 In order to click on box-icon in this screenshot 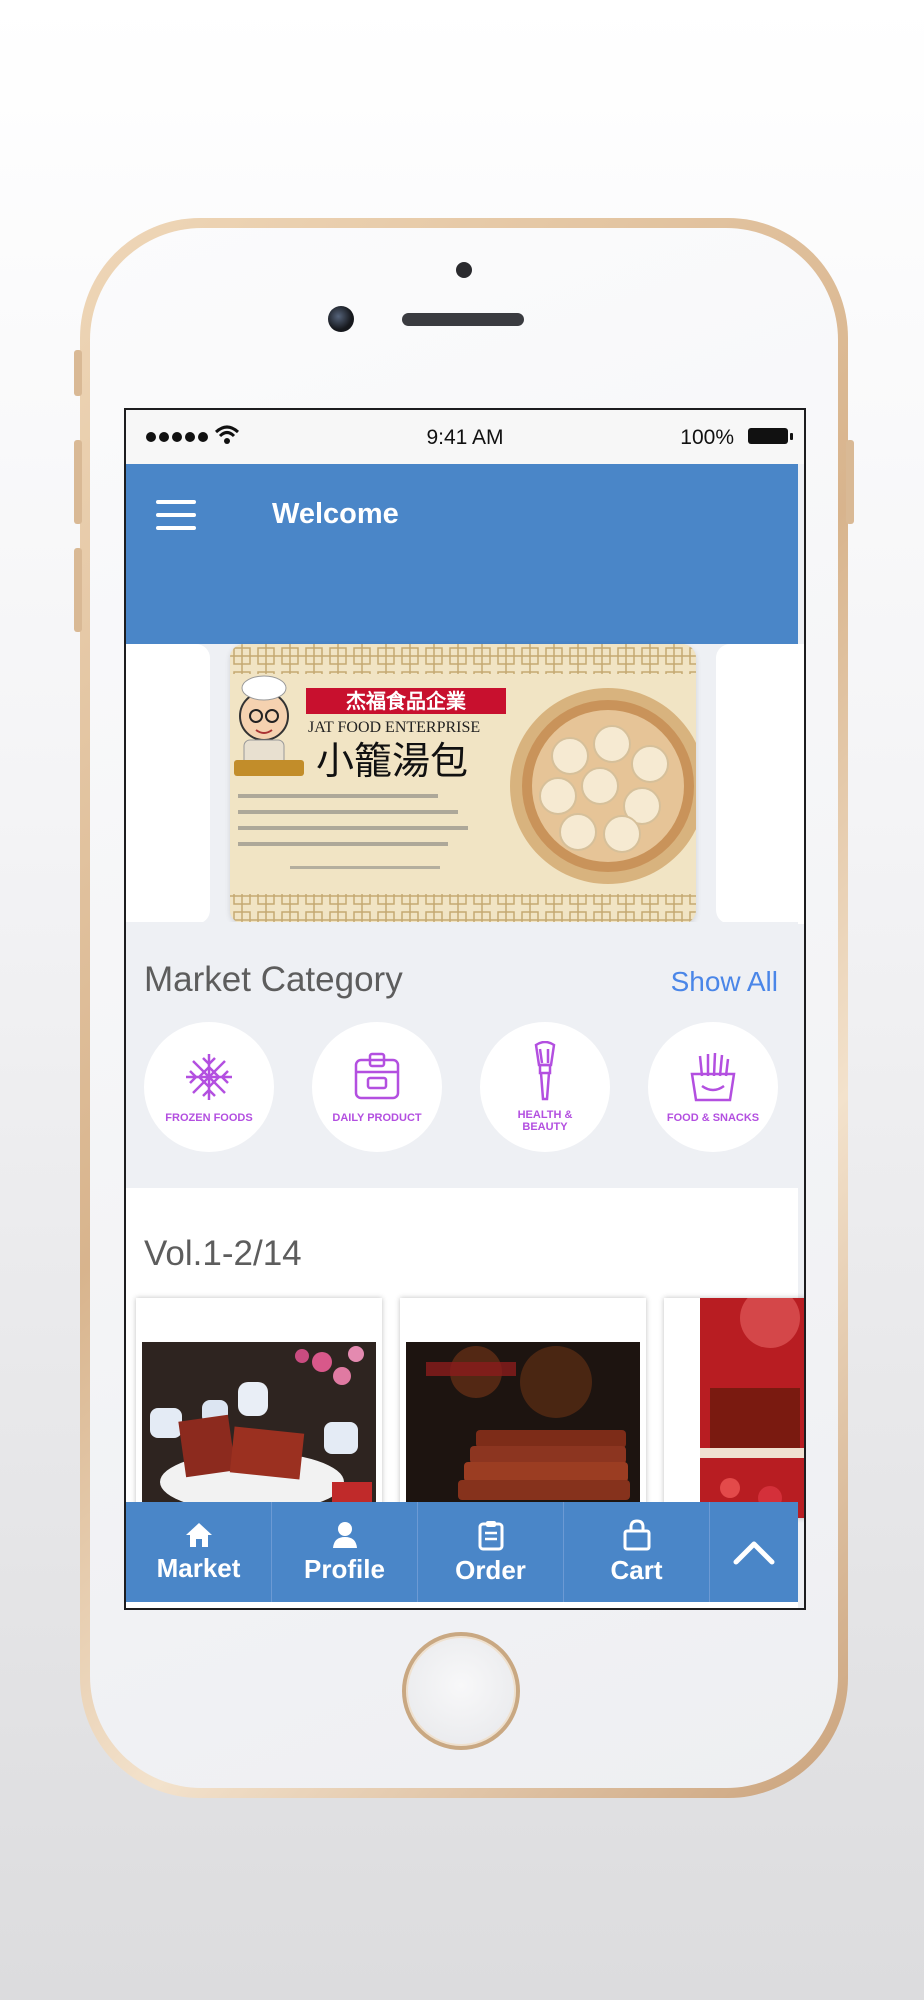, I will do `click(377, 1076)`.